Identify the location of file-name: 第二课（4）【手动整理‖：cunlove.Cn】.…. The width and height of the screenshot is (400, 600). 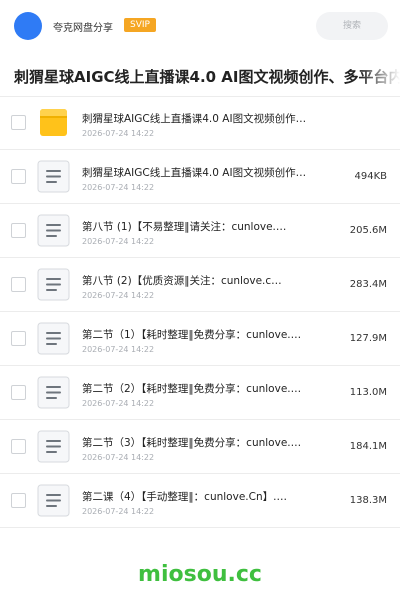
(184, 497).